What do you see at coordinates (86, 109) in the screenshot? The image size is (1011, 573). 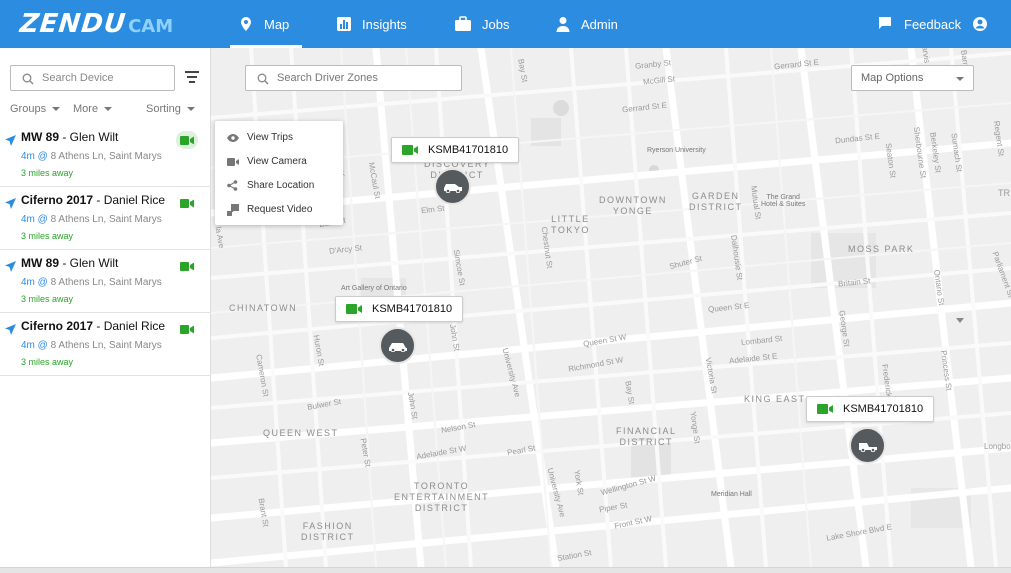 I see `more-label: More` at bounding box center [86, 109].